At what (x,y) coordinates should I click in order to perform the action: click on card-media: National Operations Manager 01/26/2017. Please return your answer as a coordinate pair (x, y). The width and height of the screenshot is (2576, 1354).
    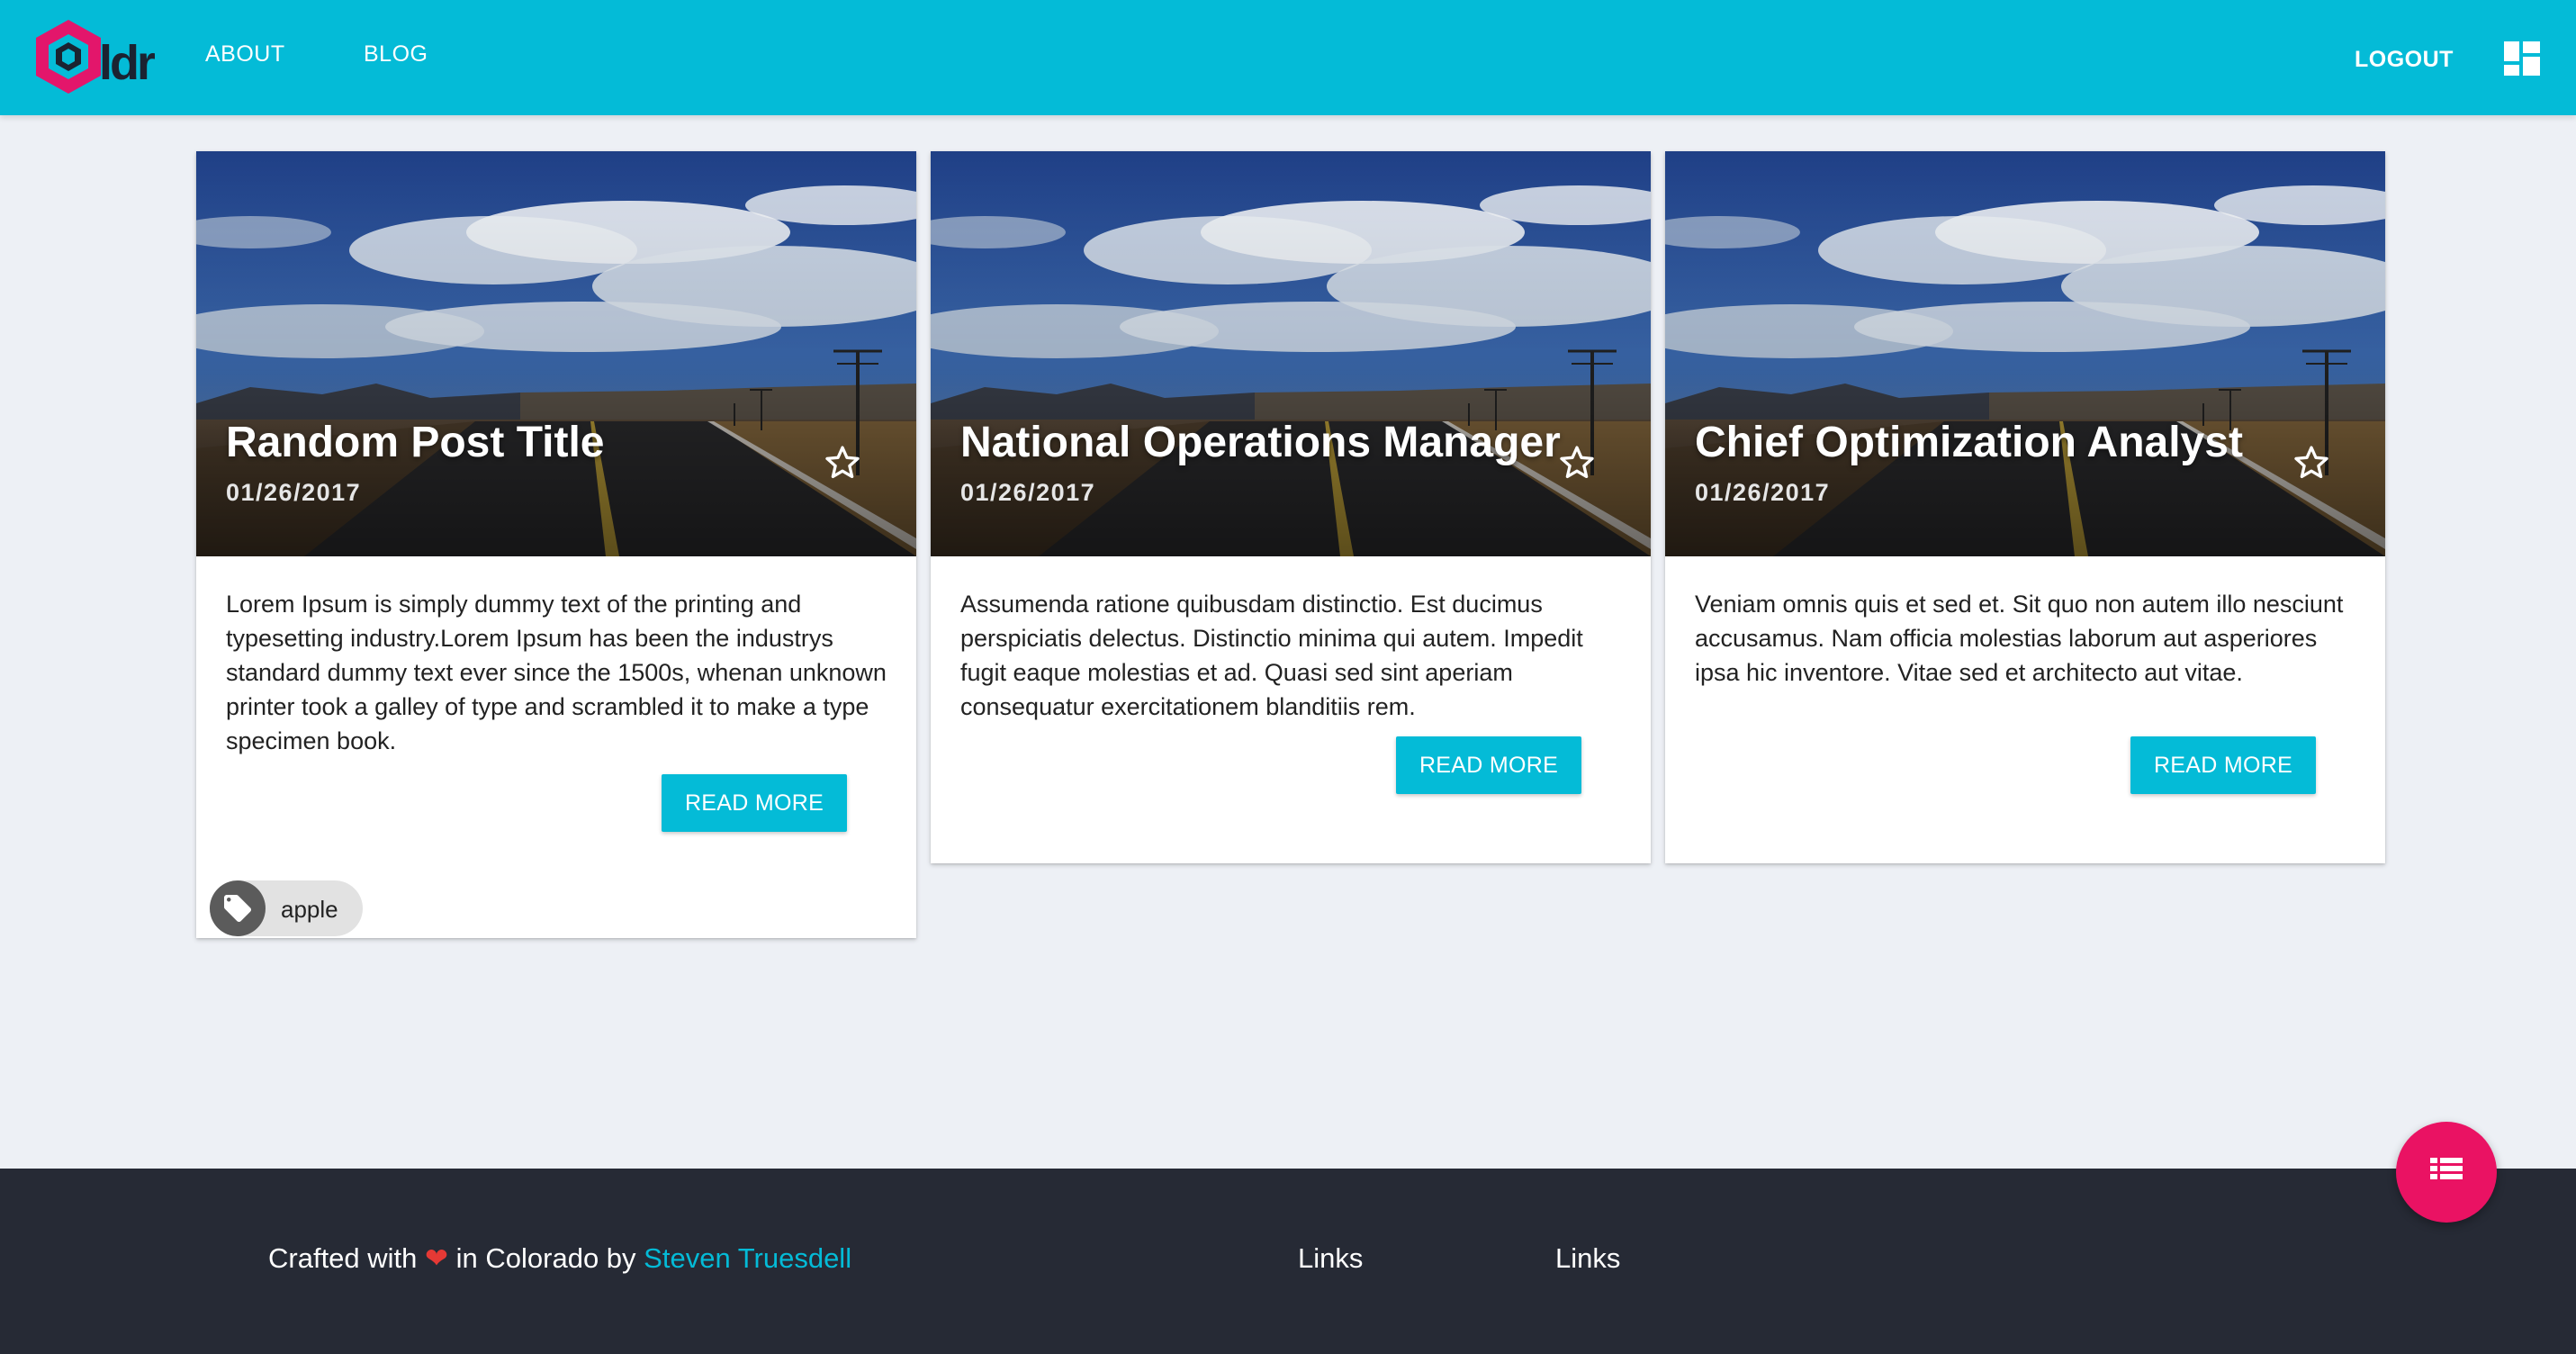
    Looking at the image, I should click on (1291, 353).